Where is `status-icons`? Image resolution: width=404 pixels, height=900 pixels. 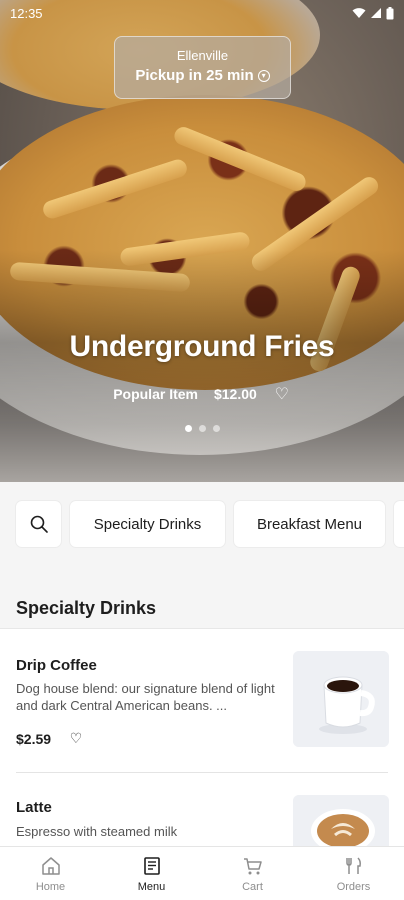 status-icons is located at coordinates (373, 13).